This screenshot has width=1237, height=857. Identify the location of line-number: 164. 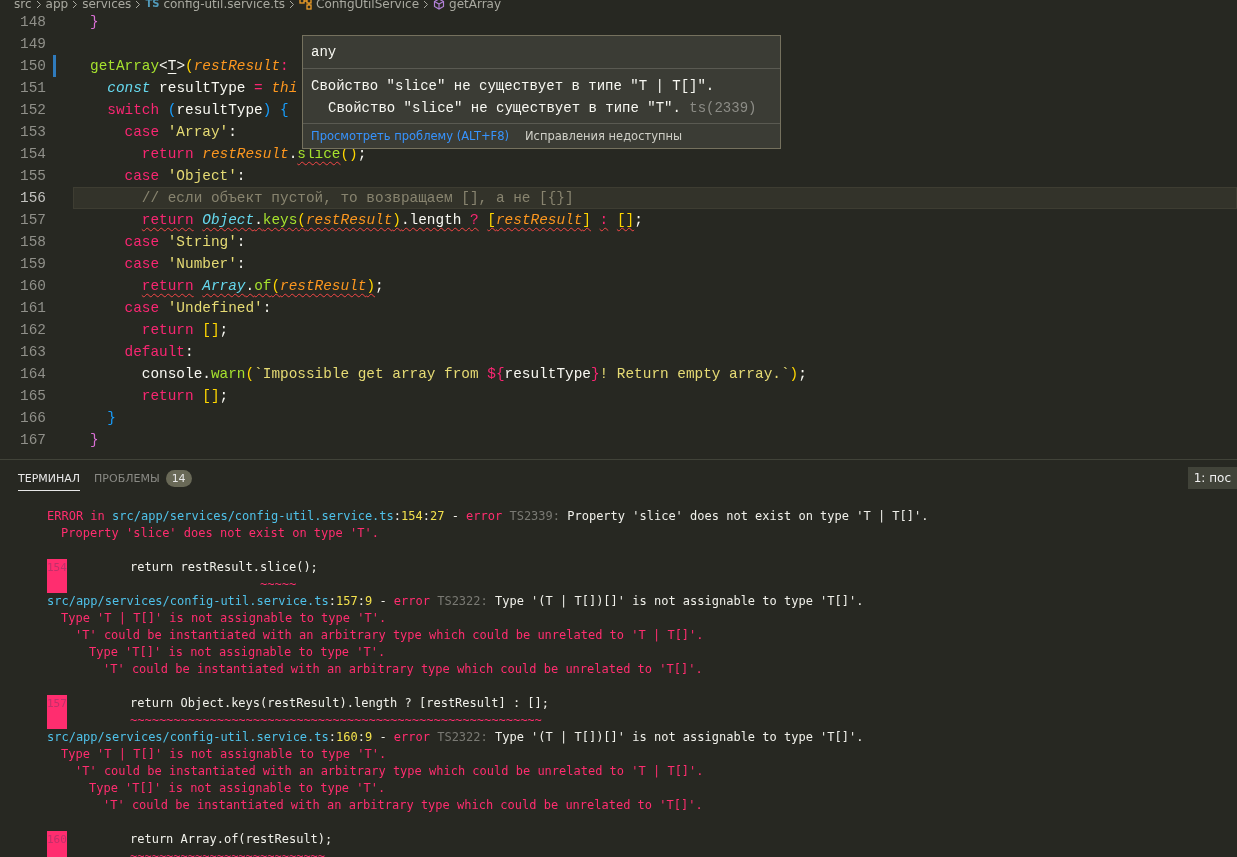
(32, 374).